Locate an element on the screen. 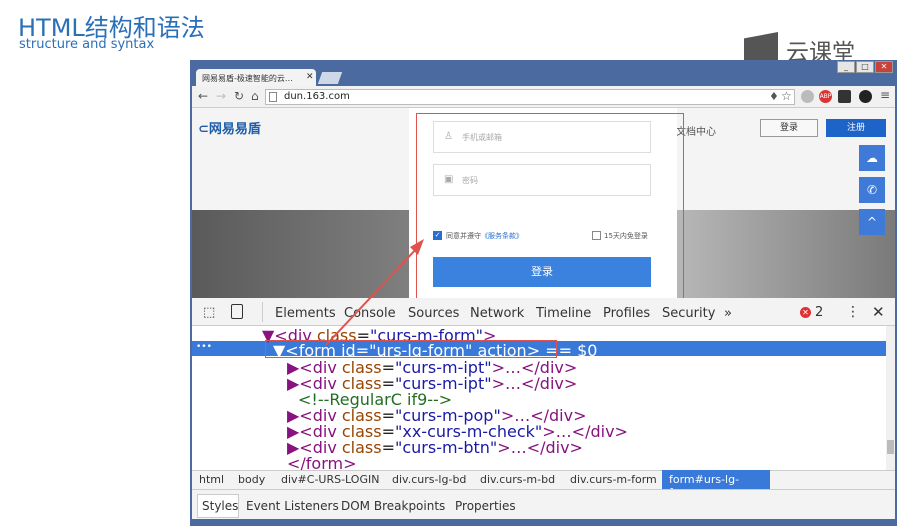  key-icon: ♦ is located at coordinates (774, 96).